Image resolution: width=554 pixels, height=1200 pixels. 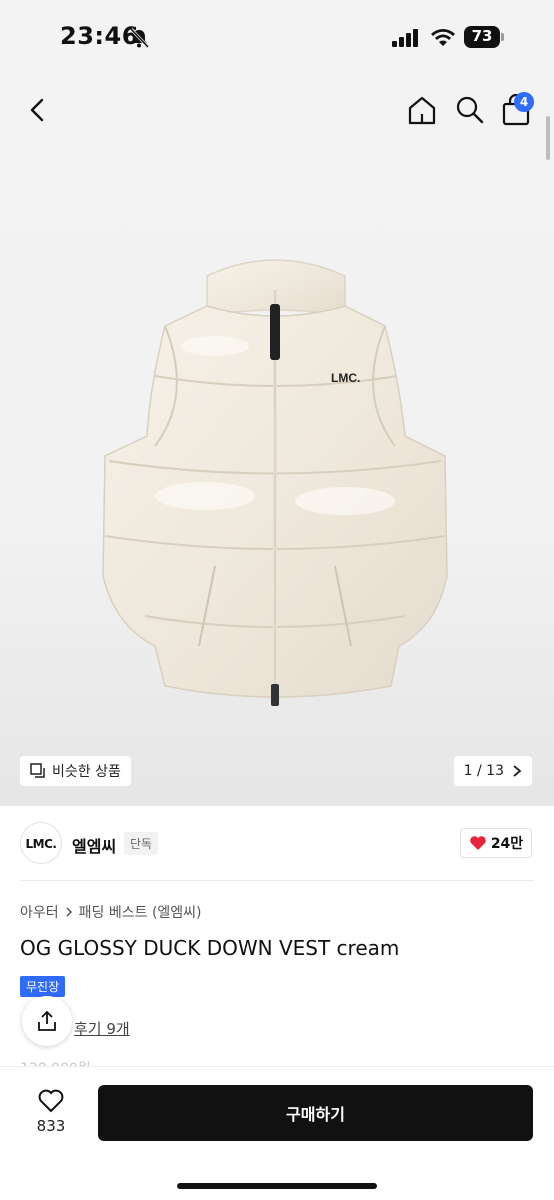 I want to click on brand-like-count: 24만, so click(x=507, y=844).